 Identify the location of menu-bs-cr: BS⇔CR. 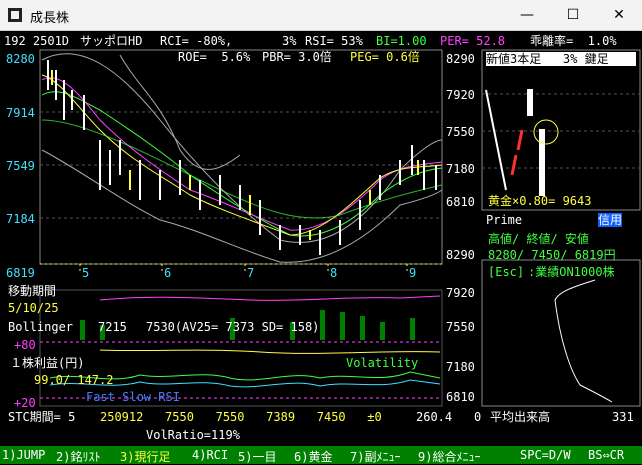
(606, 455).